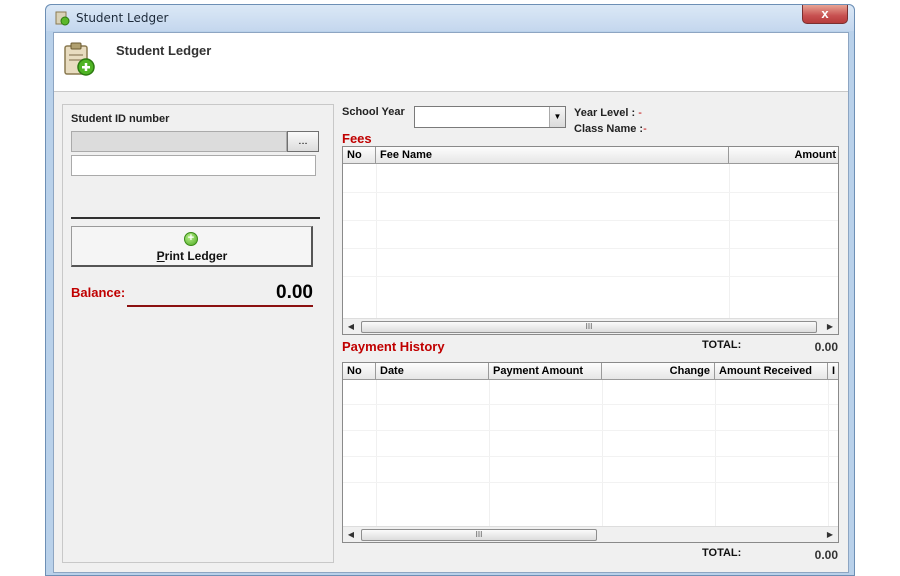  Describe the element at coordinates (98, 292) in the screenshot. I see `balance-label: Balance:` at that location.